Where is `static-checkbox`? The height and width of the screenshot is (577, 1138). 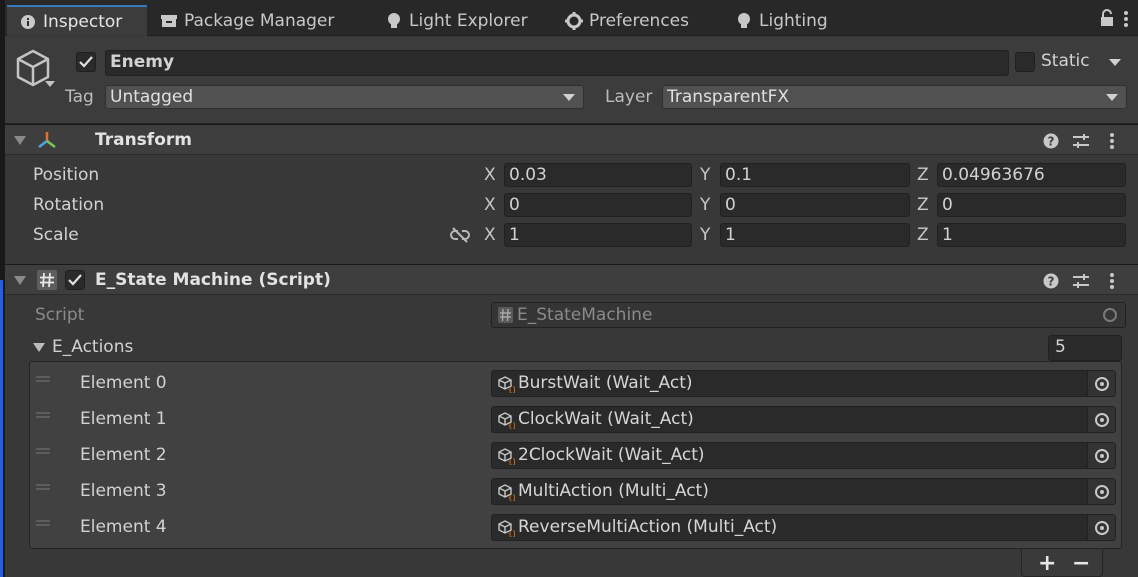
static-checkbox is located at coordinates (1025, 62).